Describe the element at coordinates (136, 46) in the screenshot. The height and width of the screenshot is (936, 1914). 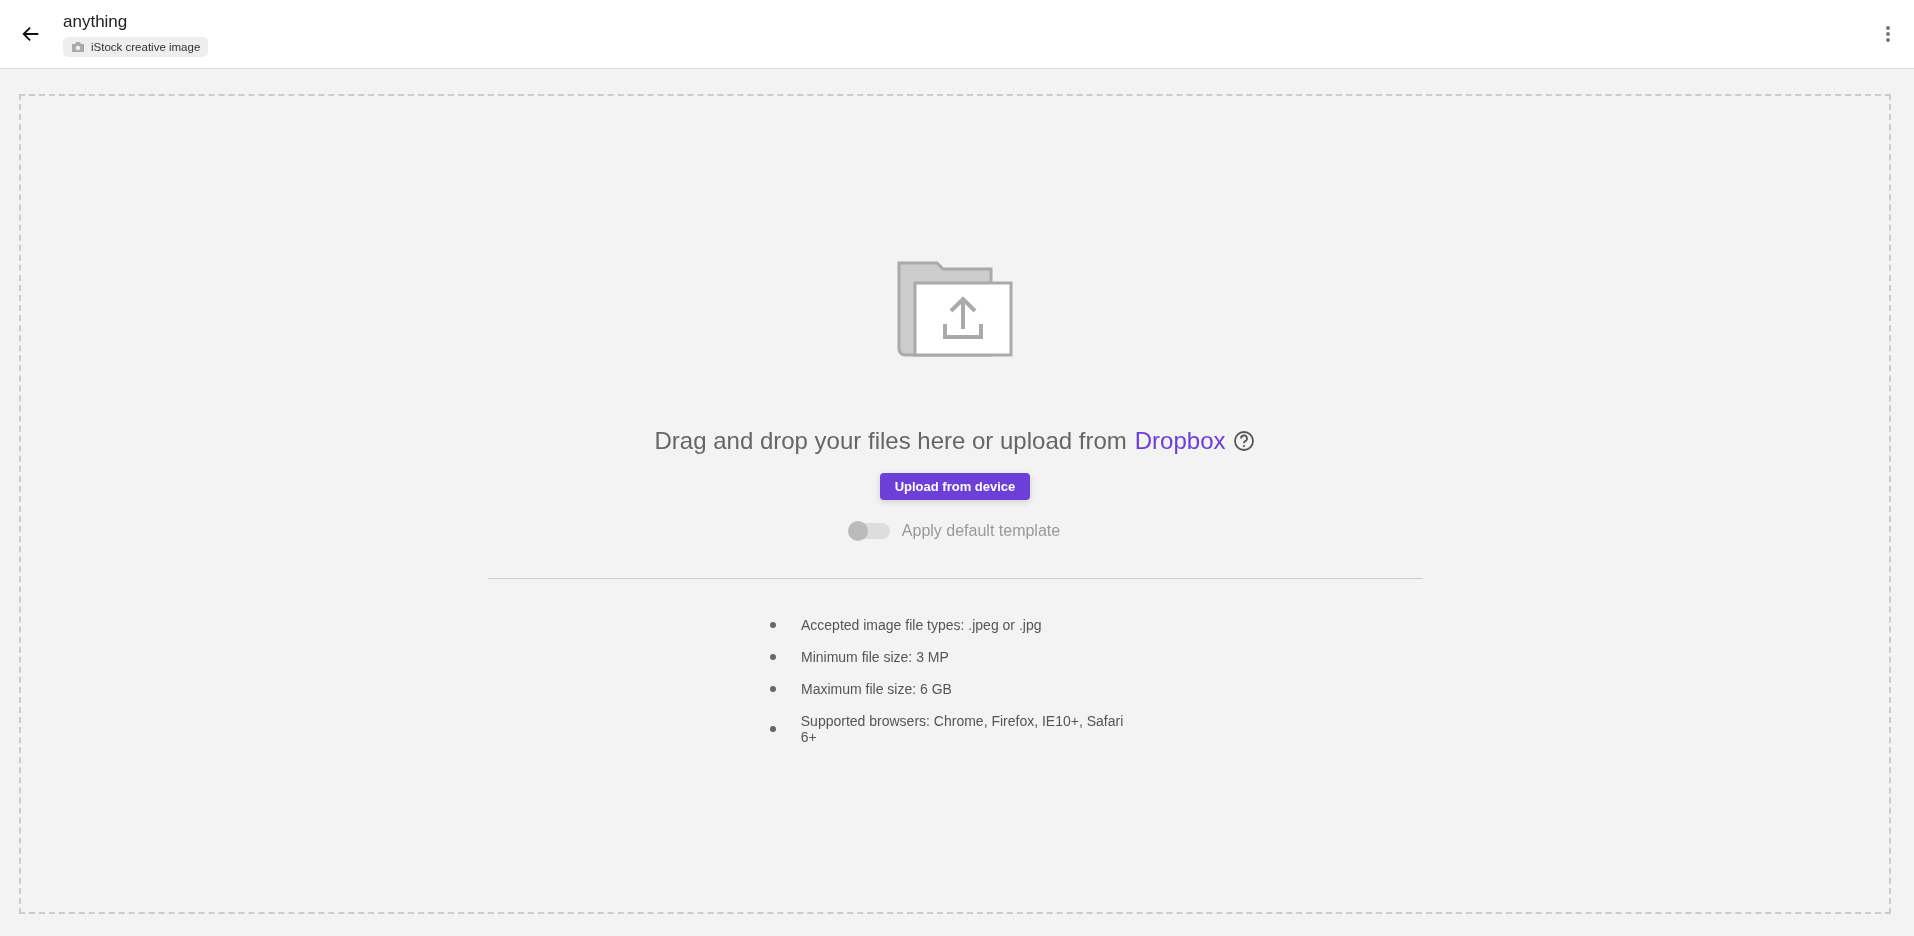
I see `source-tag: iStock creative image` at that location.